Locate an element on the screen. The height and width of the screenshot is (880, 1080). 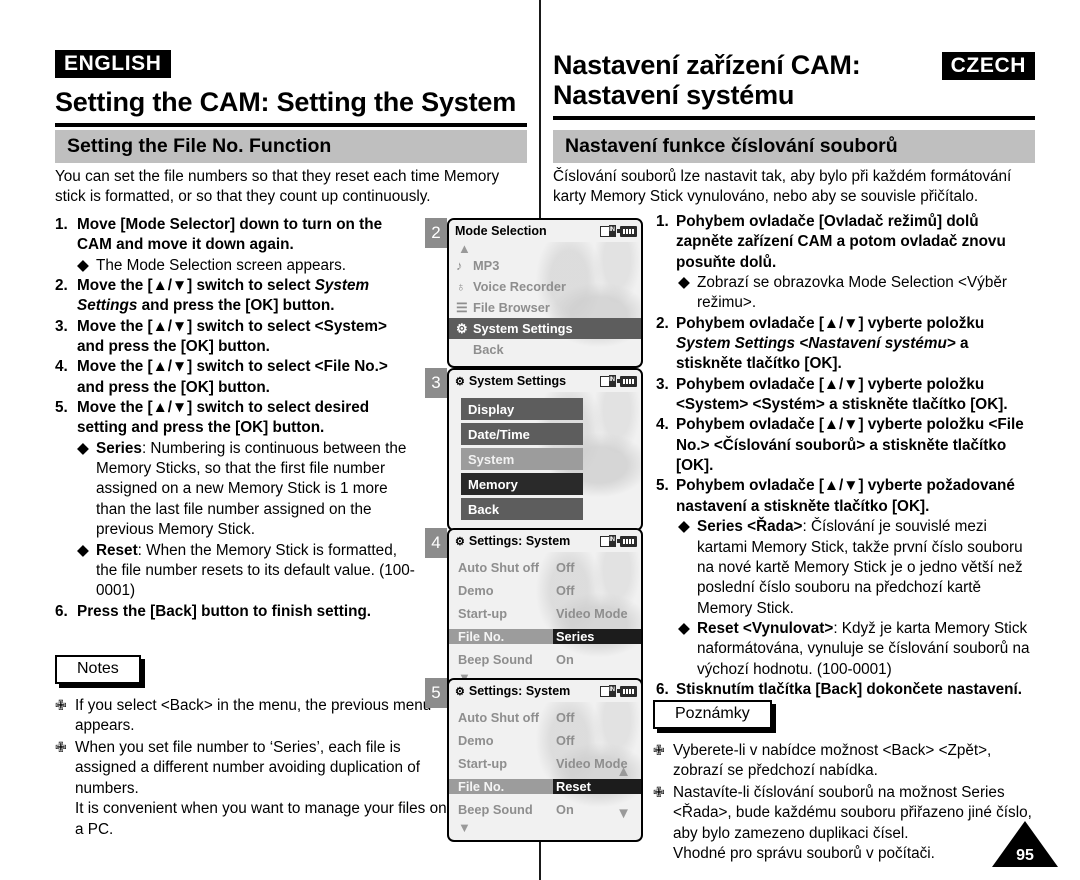
lcd-menu-item: Date/Time is located at coordinates (522, 434).